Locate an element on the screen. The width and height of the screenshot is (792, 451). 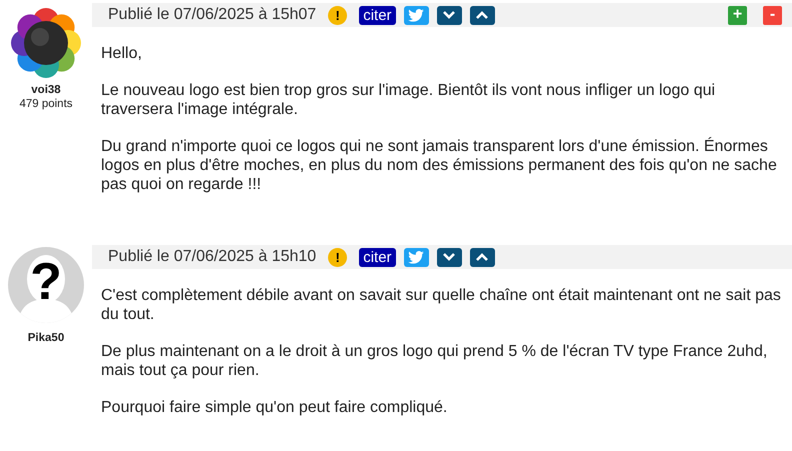
silhouette-icon is located at coordinates (46, 289).